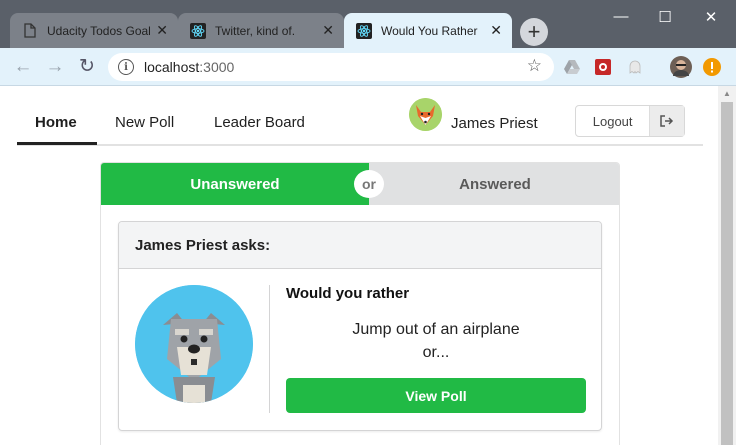  What do you see at coordinates (727, 273) in the screenshot?
I see `scrollbar-thumb` at bounding box center [727, 273].